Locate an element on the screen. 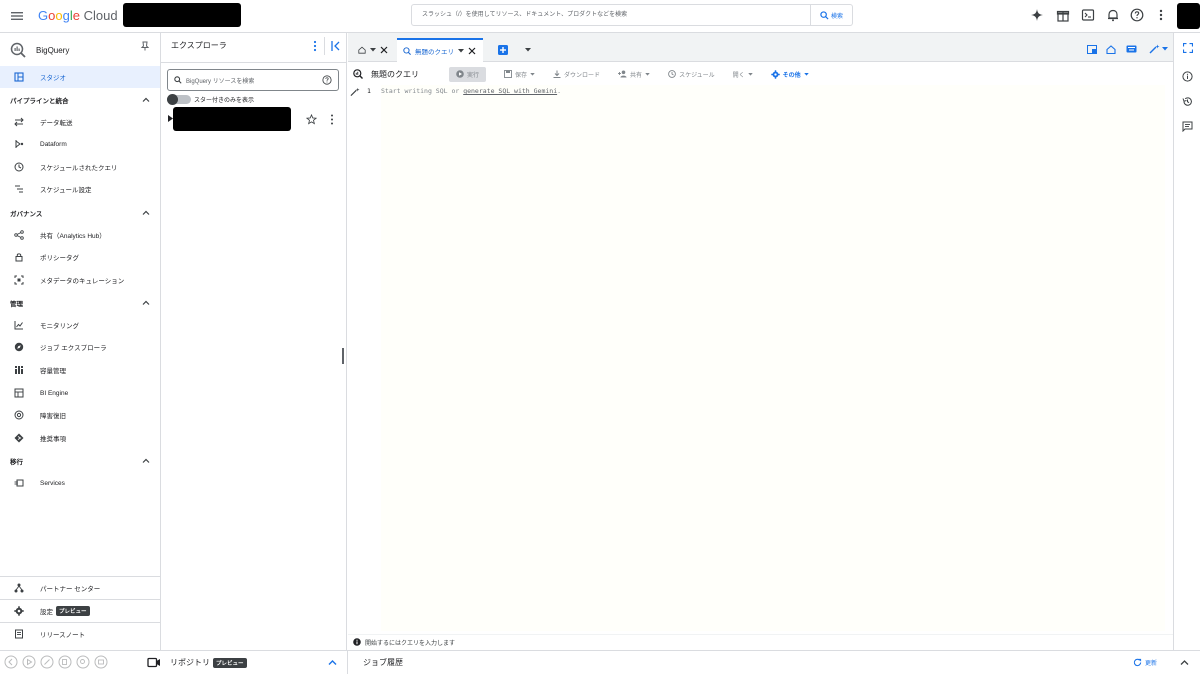  info-outline-icon is located at coordinates (1187, 76).